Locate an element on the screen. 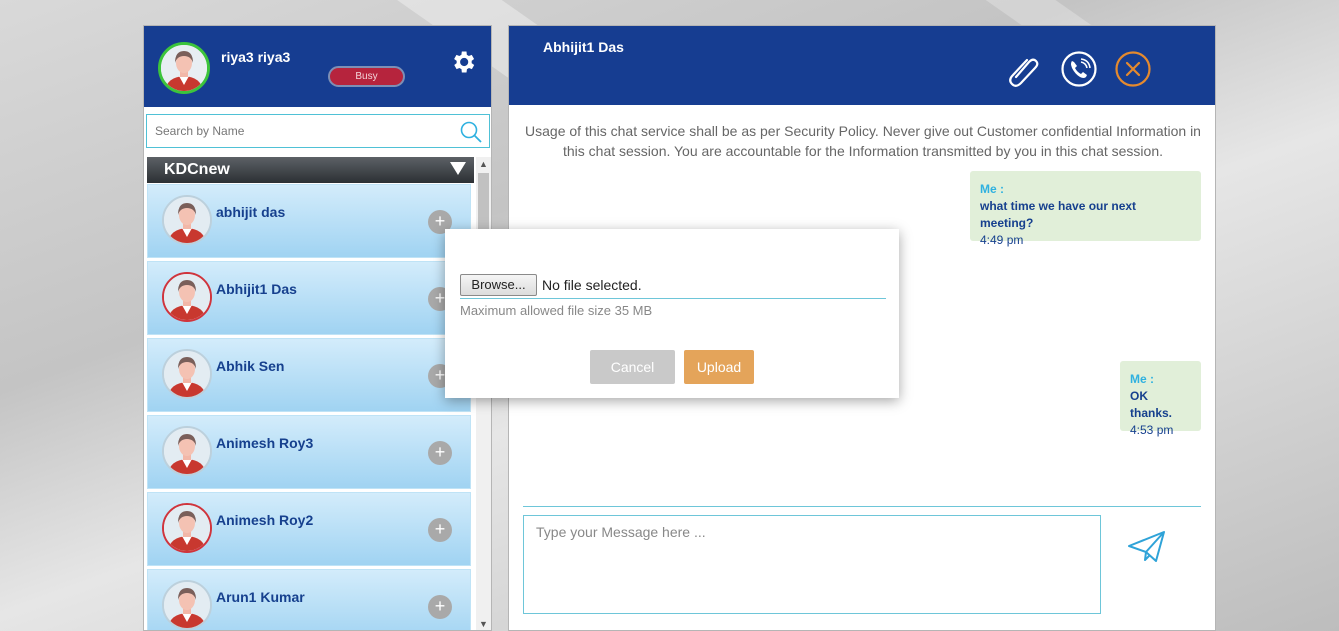 This screenshot has width=1339, height=631. contact-name: Arun1 Kumar is located at coordinates (260, 597).